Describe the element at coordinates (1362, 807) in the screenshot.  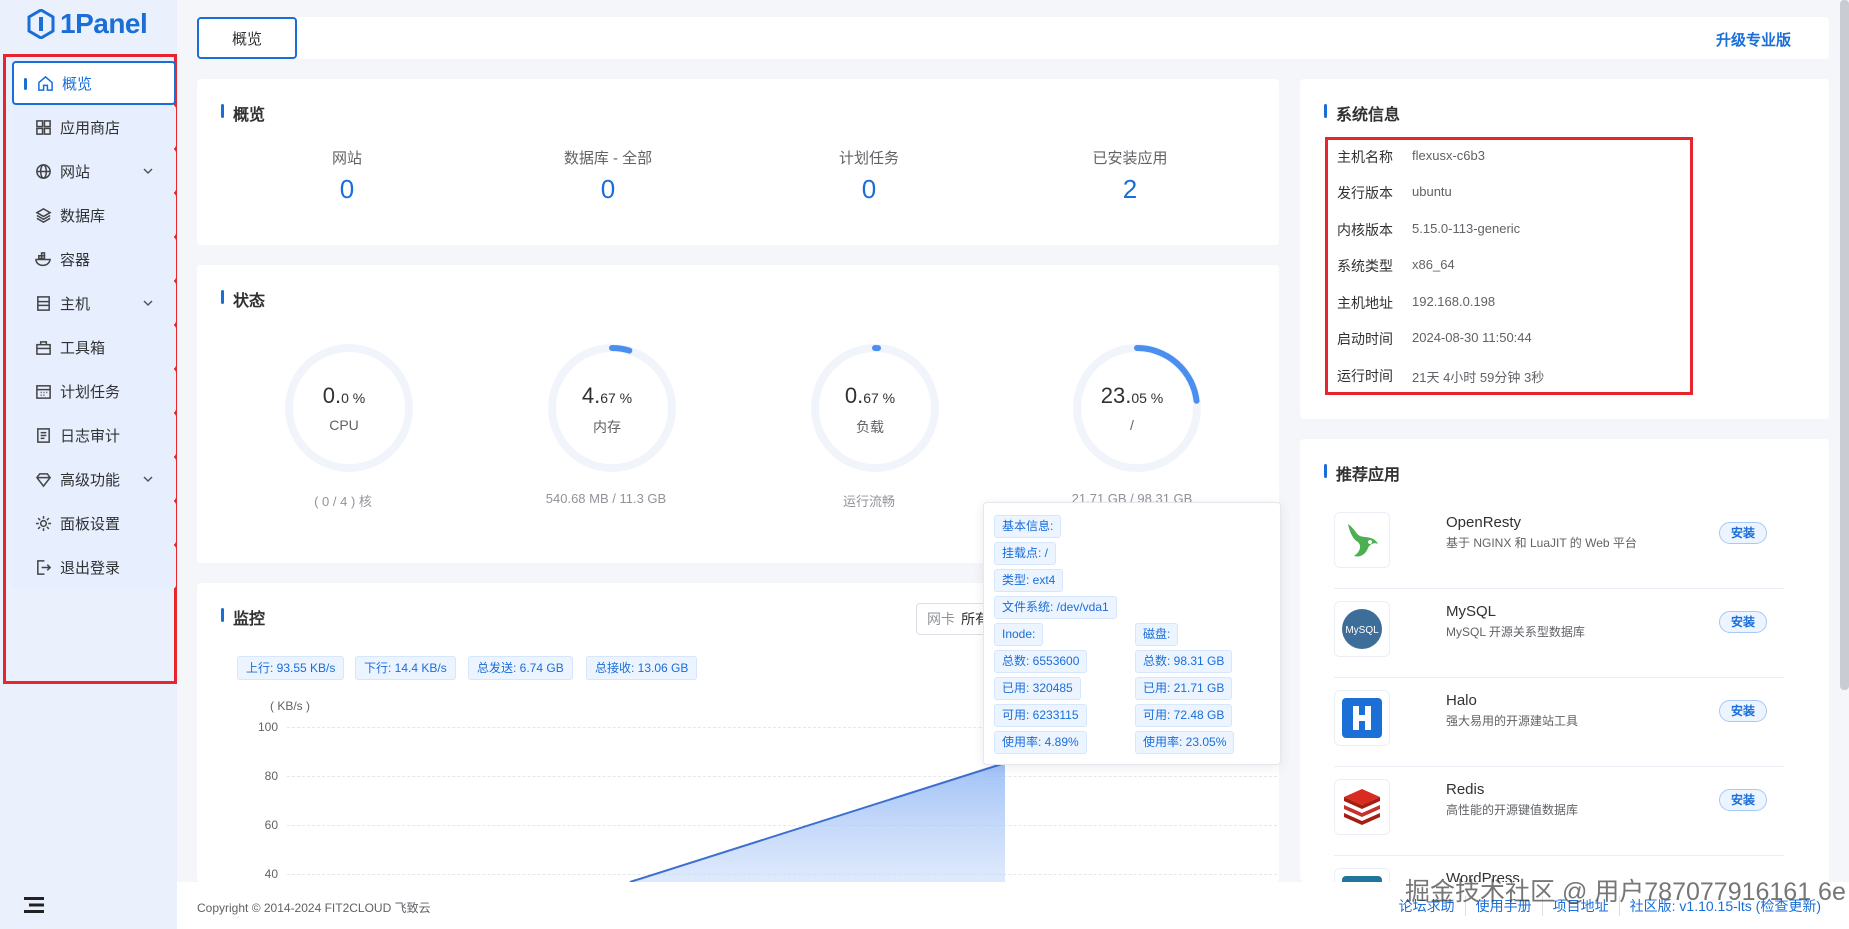
I see `redis-icon` at that location.